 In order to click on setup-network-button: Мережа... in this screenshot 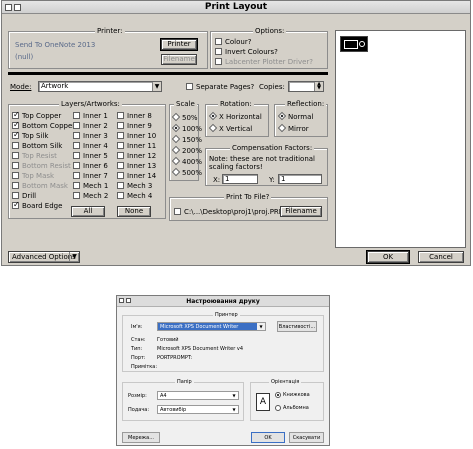, I will do `click(141, 437)`.